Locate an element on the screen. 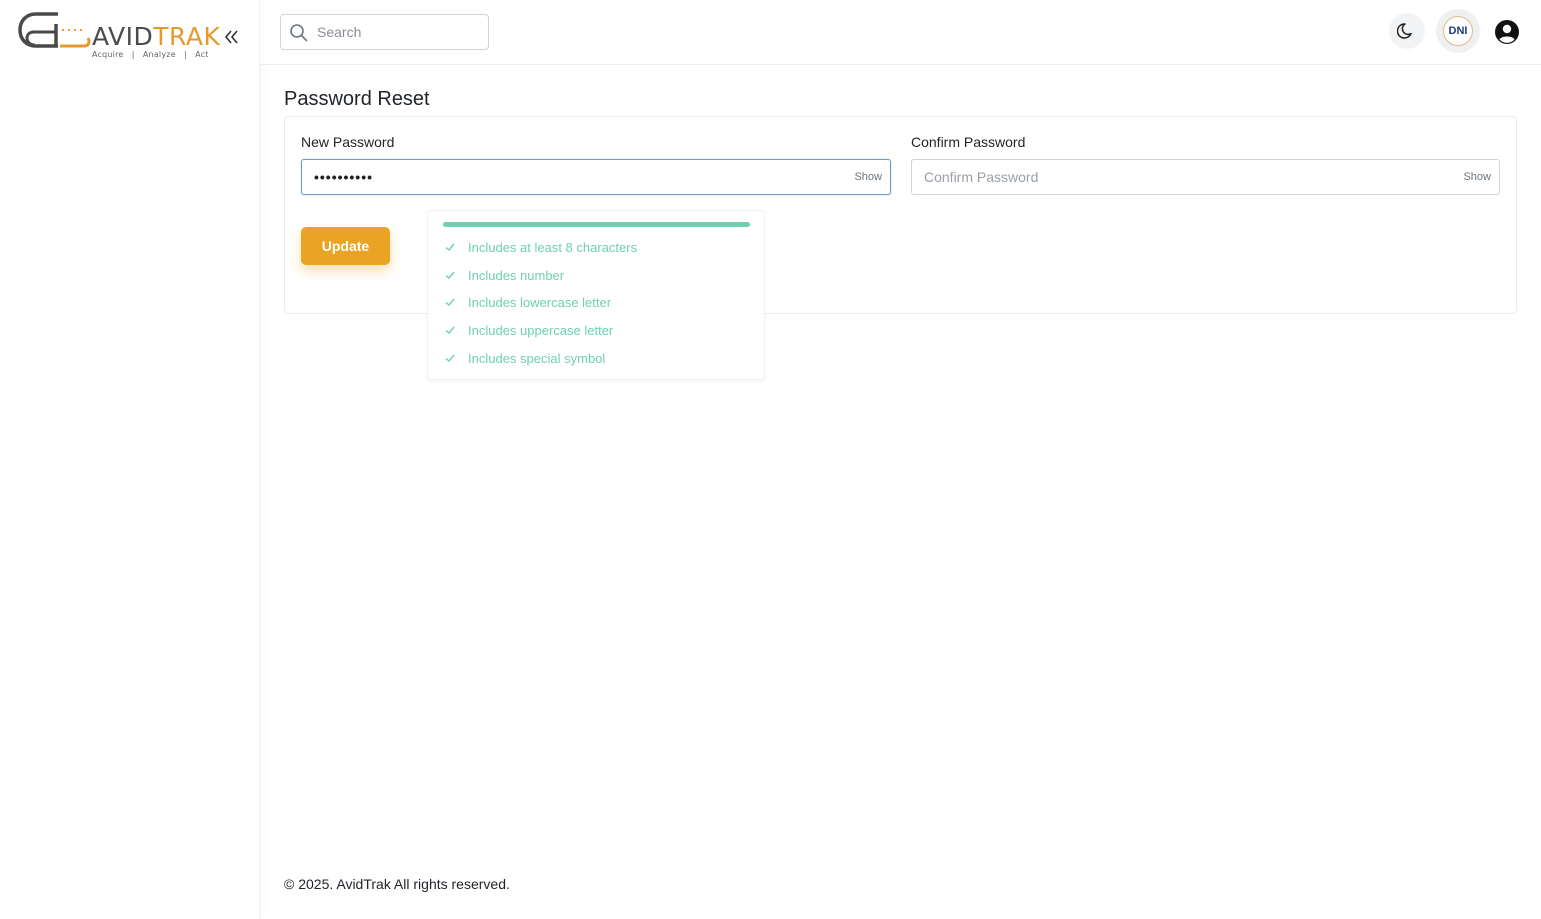 The image size is (1541, 919). confirm-password-field: Show is located at coordinates (1205, 177).